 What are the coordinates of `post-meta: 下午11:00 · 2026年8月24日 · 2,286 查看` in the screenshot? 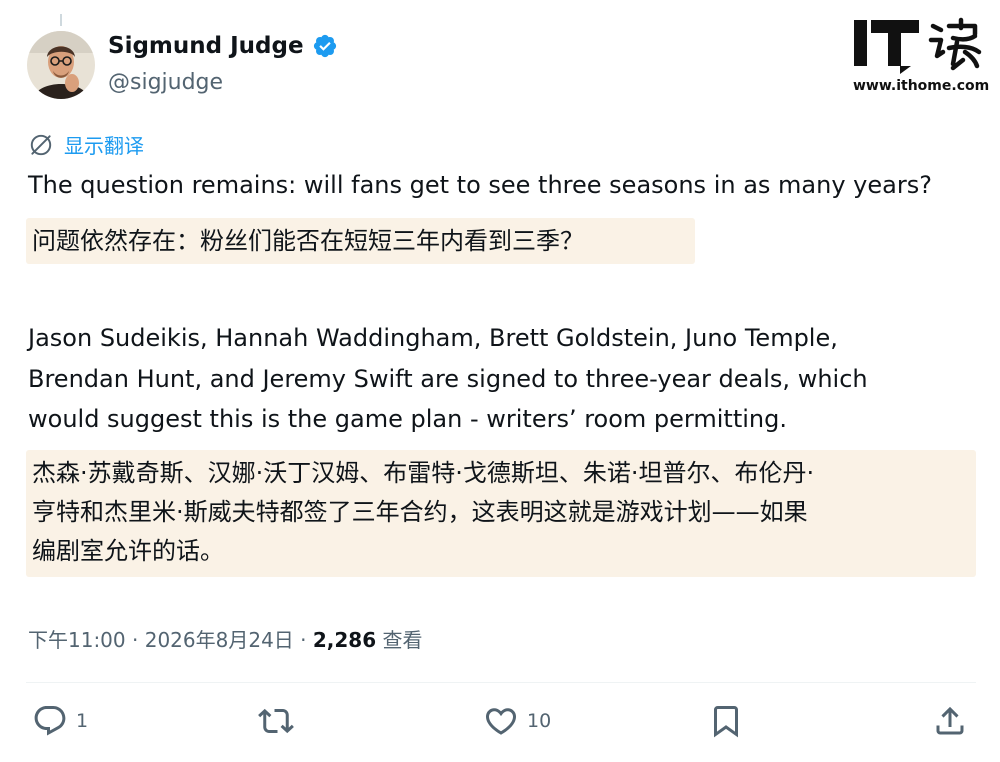 It's located at (225, 638).